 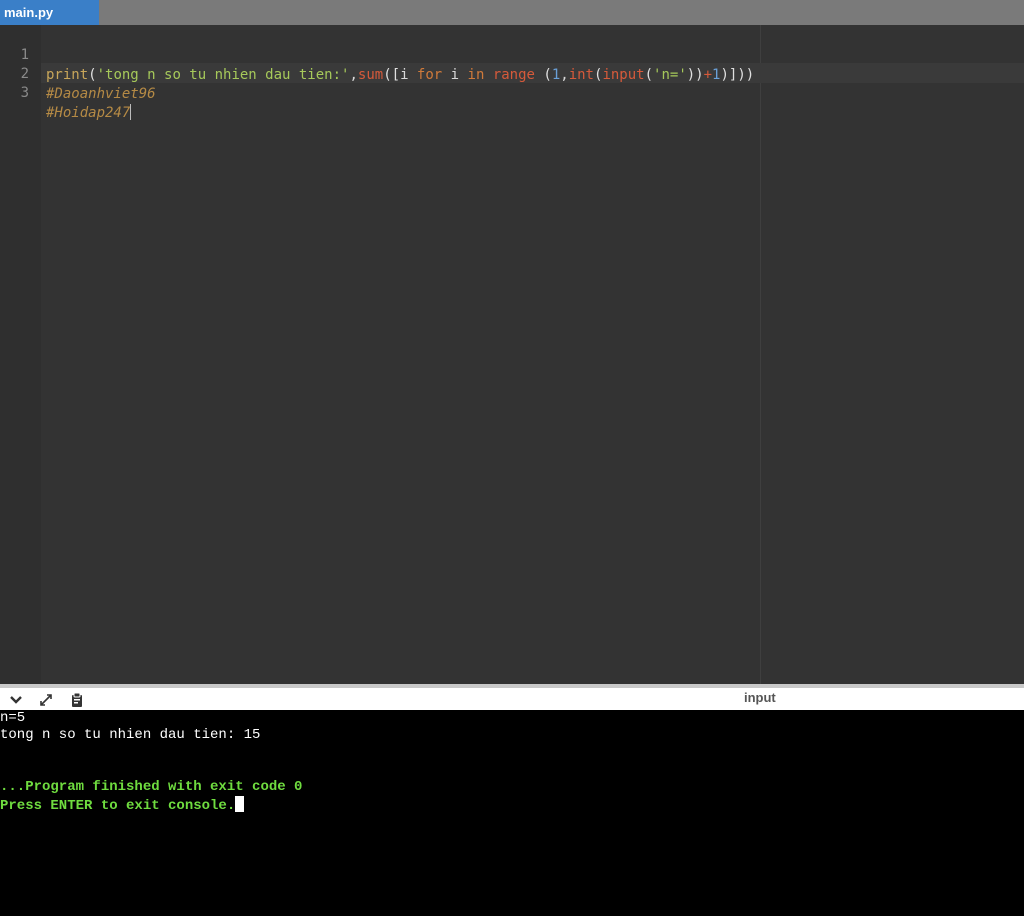 What do you see at coordinates (16, 700) in the screenshot?
I see `chevron-down-icon` at bounding box center [16, 700].